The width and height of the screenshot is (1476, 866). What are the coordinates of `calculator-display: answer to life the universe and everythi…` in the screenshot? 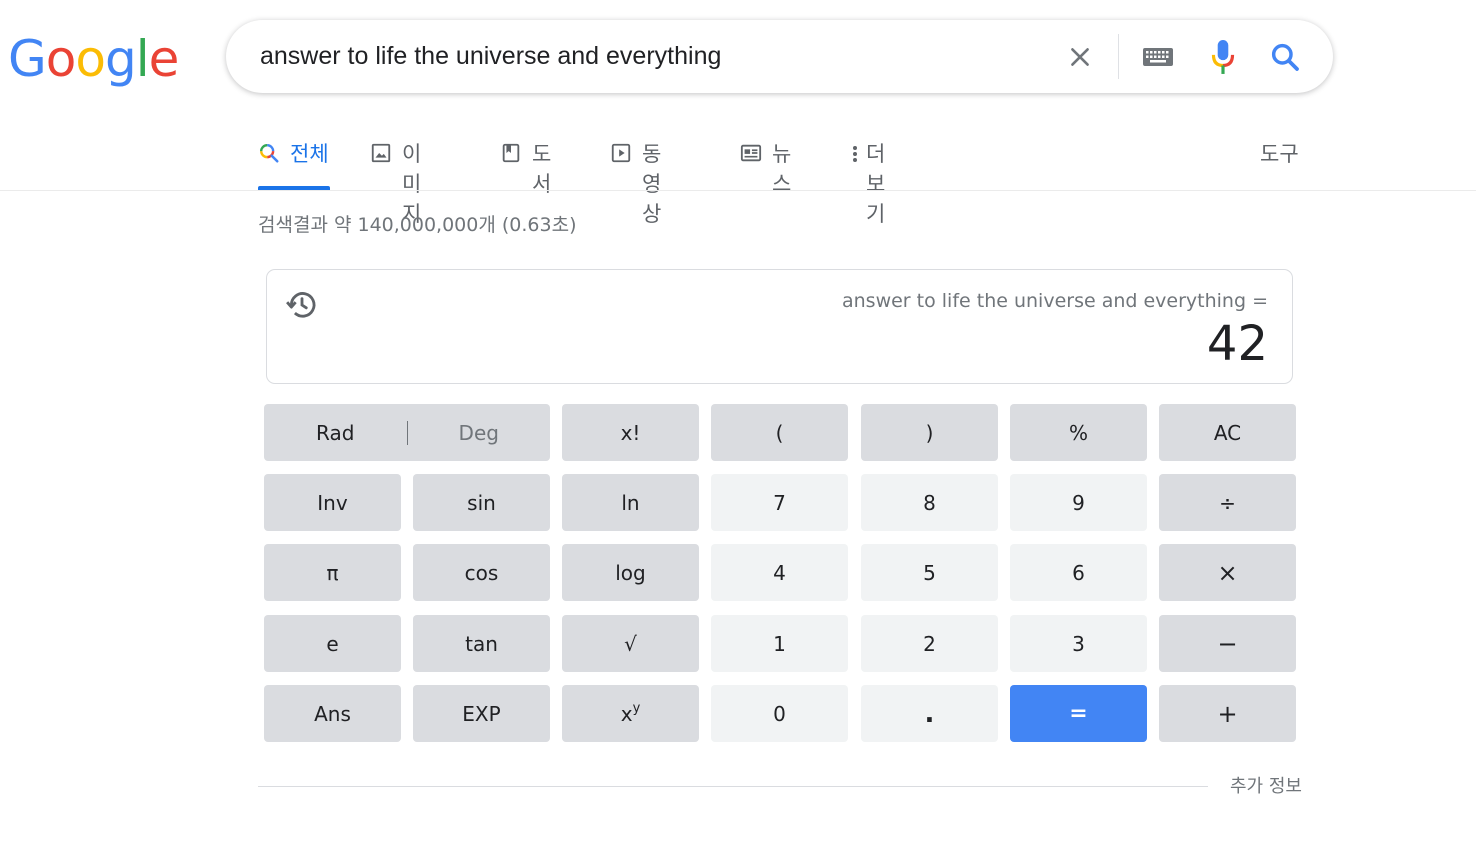 It's located at (779, 326).